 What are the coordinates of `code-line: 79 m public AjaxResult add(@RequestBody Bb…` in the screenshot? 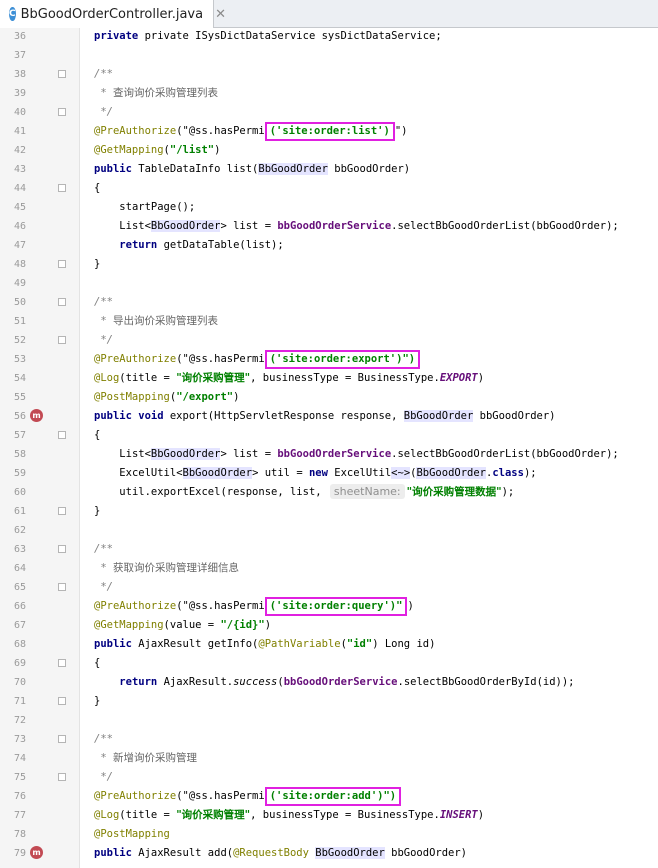 It's located at (329, 853).